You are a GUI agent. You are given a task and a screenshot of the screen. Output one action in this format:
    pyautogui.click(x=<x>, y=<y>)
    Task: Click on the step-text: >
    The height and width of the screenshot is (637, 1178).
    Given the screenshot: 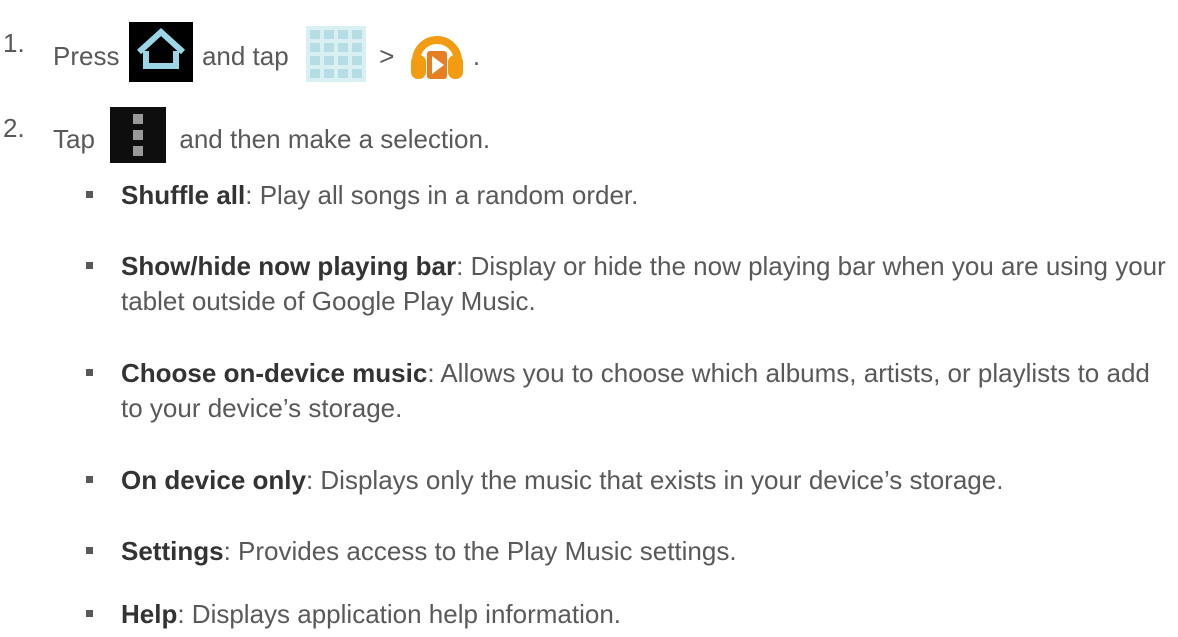 What is the action you would take?
    pyautogui.click(x=387, y=55)
    